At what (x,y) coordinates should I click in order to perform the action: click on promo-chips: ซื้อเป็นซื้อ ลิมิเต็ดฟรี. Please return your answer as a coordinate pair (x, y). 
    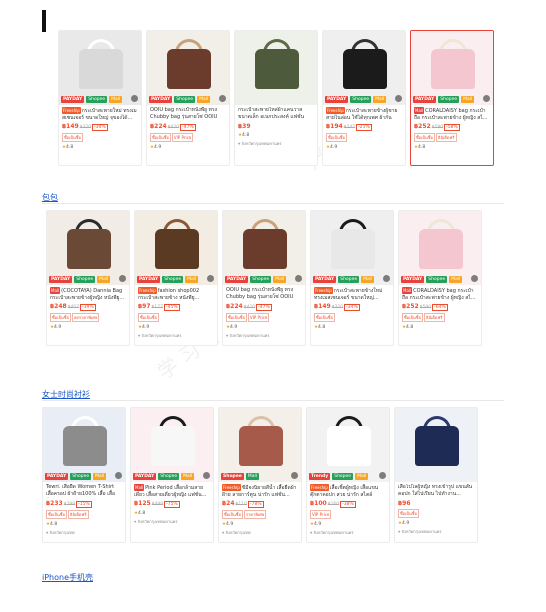
    Looking at the image, I should click on (84, 514).